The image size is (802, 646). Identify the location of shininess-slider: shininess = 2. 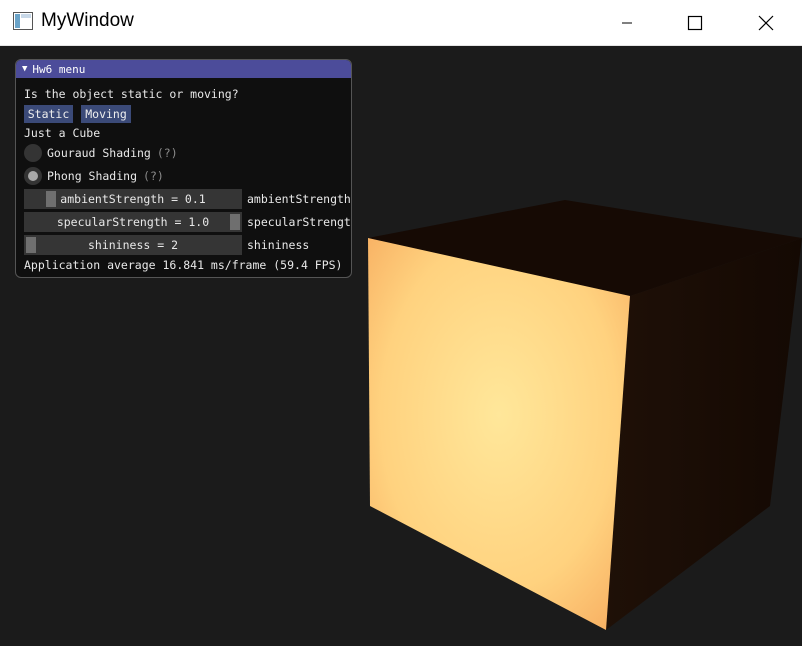
(133, 245).